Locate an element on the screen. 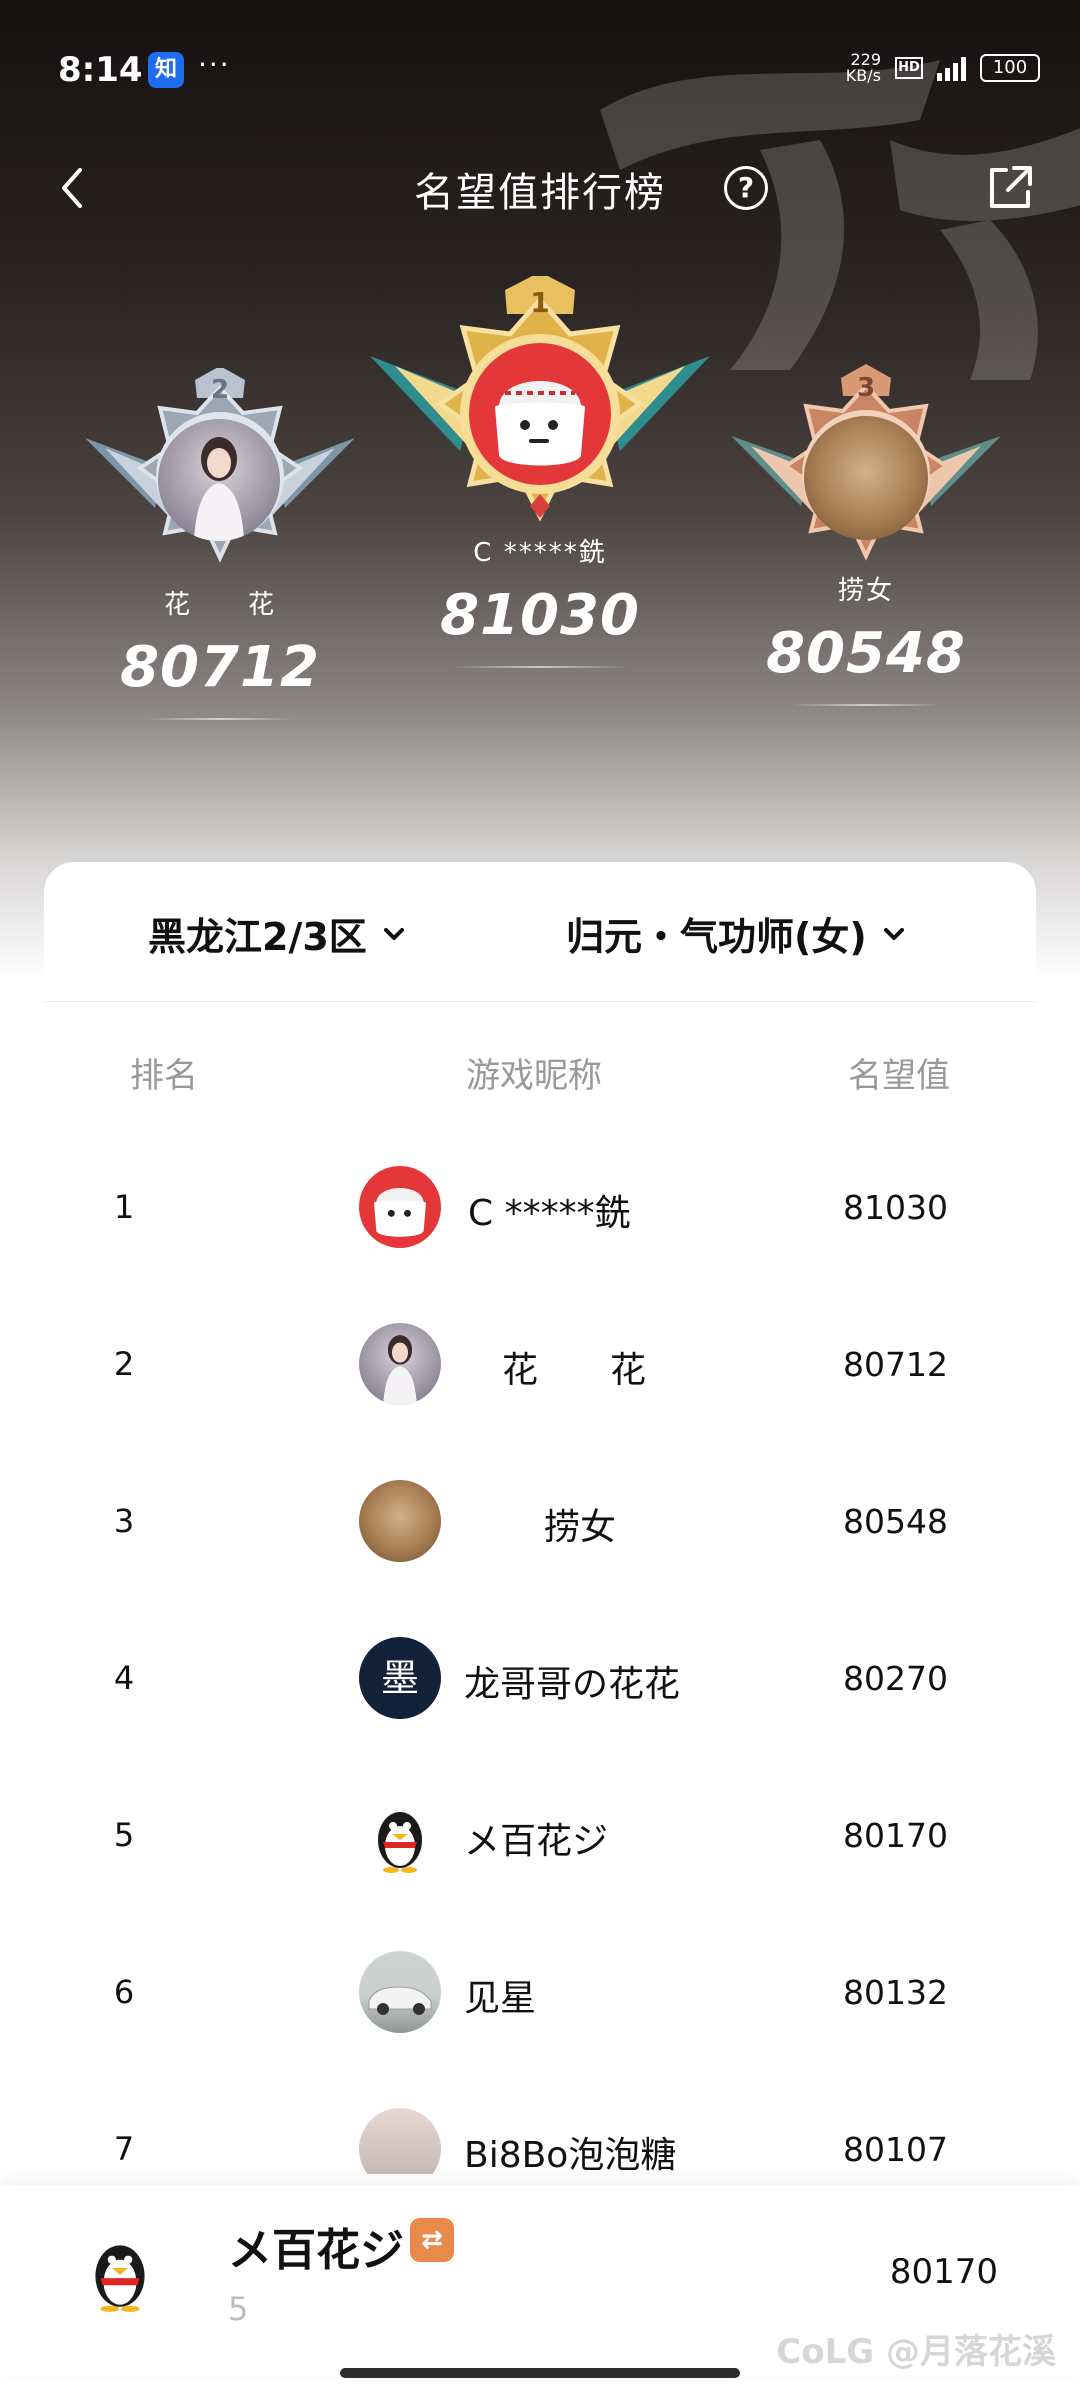 The image size is (1080, 2400). hd-volte-icon: HD is located at coordinates (909, 68).